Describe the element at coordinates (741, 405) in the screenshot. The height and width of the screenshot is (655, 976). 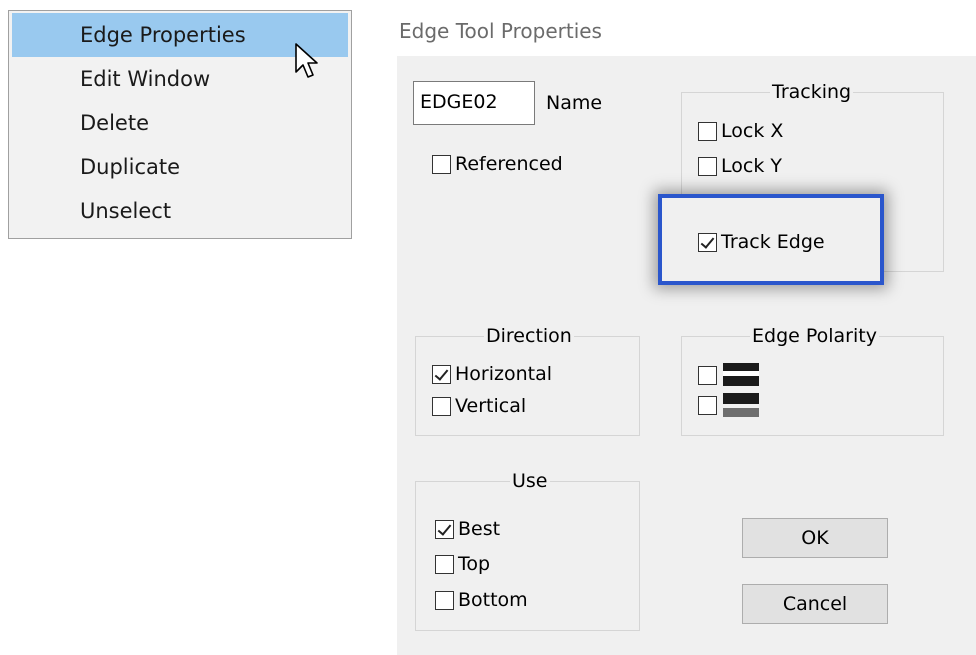
I see `black-to-white-polarity-icon` at that location.